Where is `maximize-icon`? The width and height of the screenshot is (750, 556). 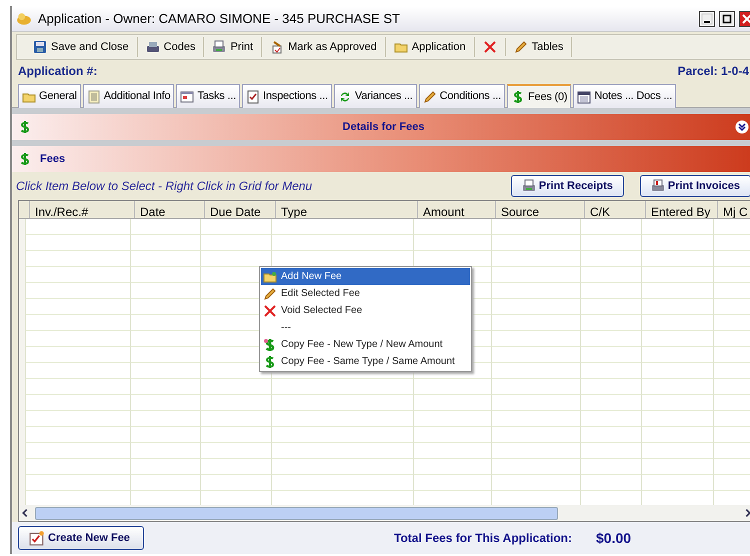
maximize-icon is located at coordinates (727, 18).